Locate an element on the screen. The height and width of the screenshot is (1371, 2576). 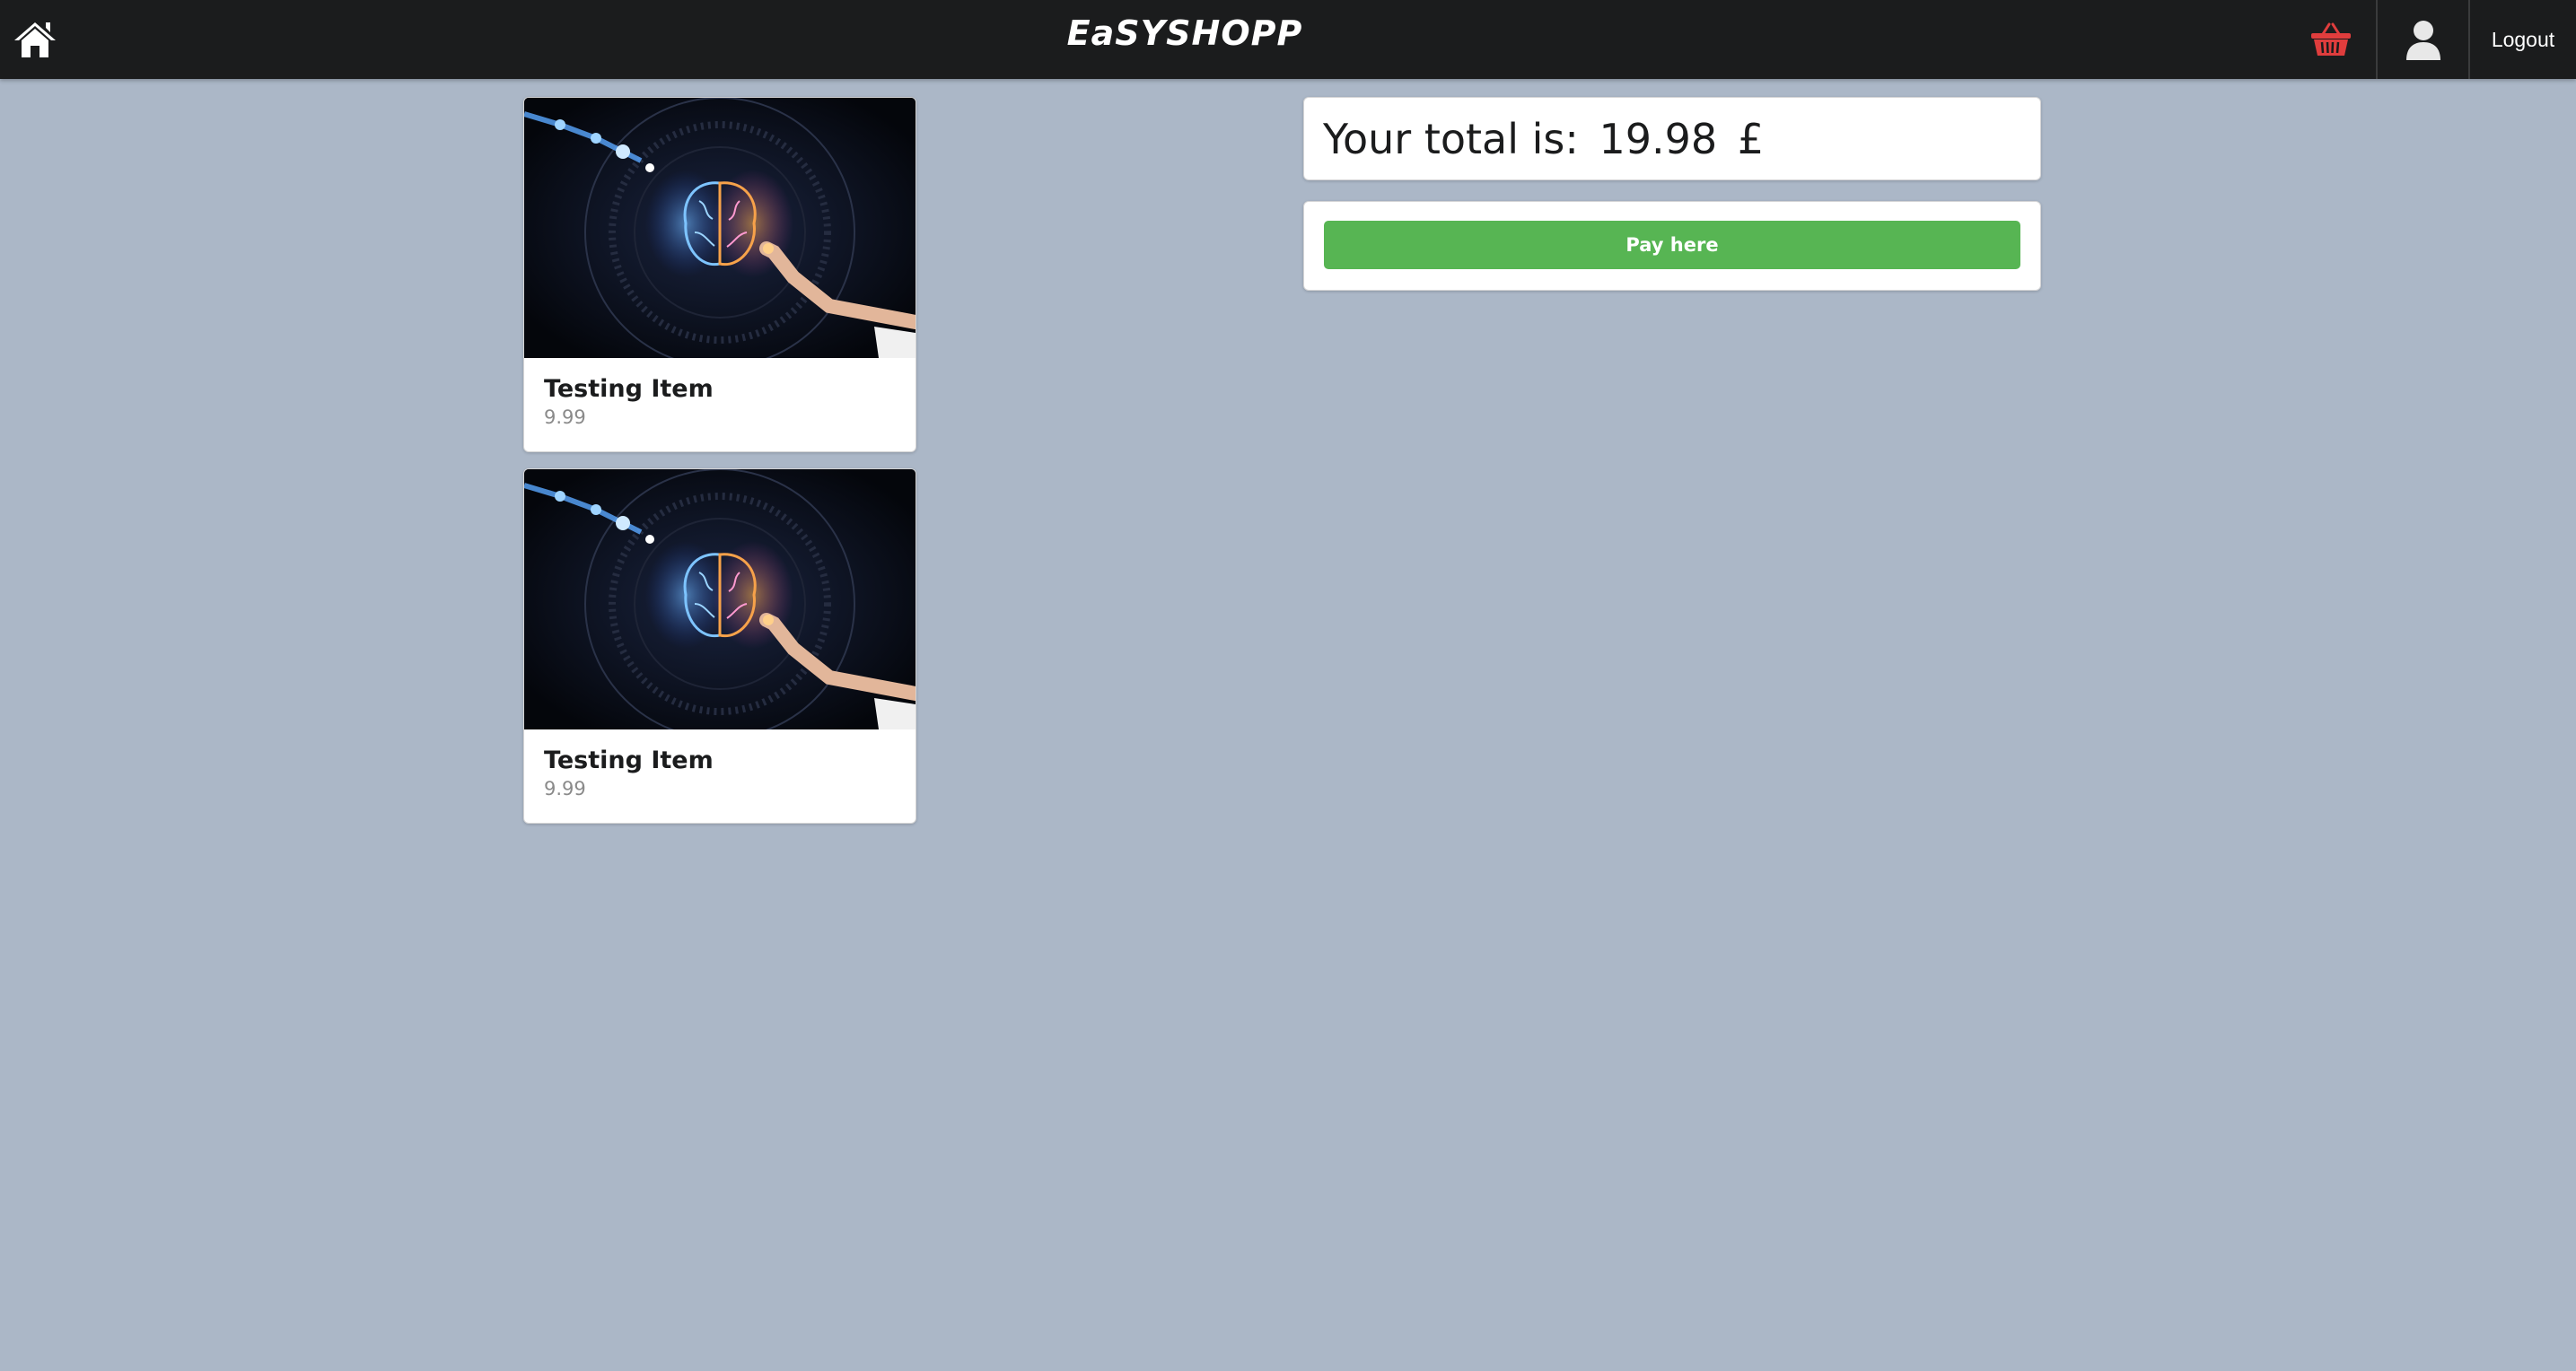
order-total: Your total is: 19.98 £ is located at coordinates (1547, 139).